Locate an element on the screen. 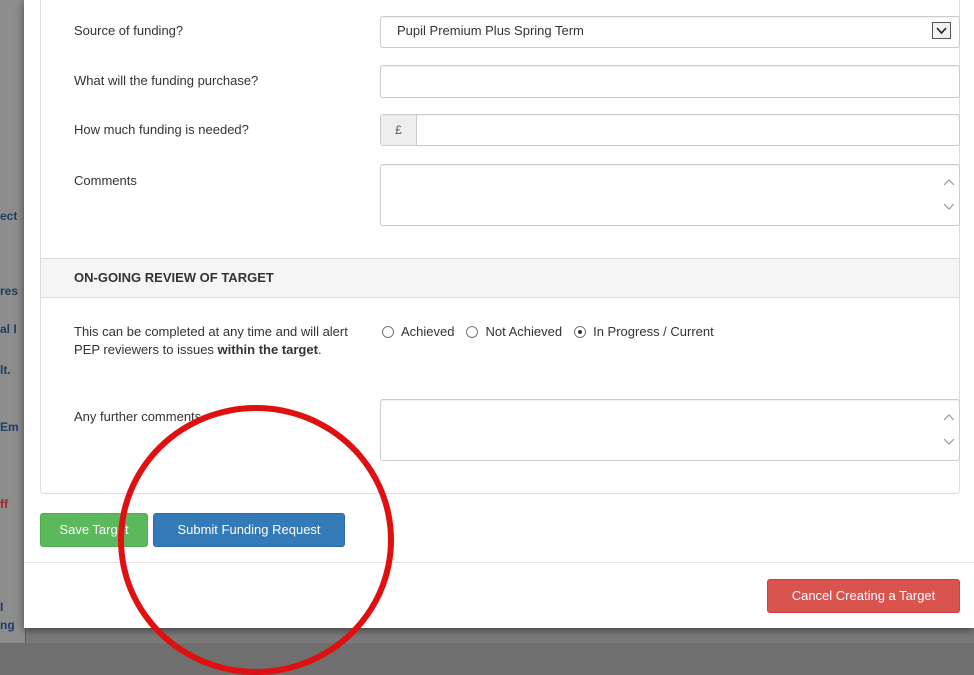 The width and height of the screenshot is (974, 675). sidebar-fragment: ect is located at coordinates (9, 216).